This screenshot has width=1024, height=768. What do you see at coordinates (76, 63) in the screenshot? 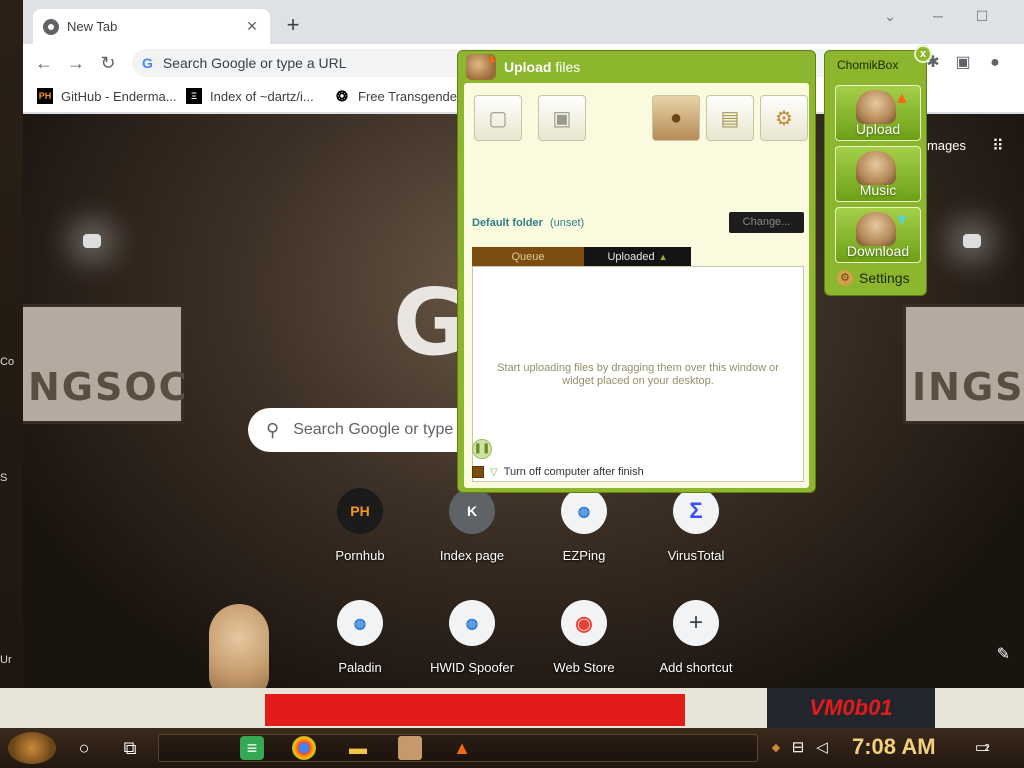
I see `forward-icon: →` at bounding box center [76, 63].